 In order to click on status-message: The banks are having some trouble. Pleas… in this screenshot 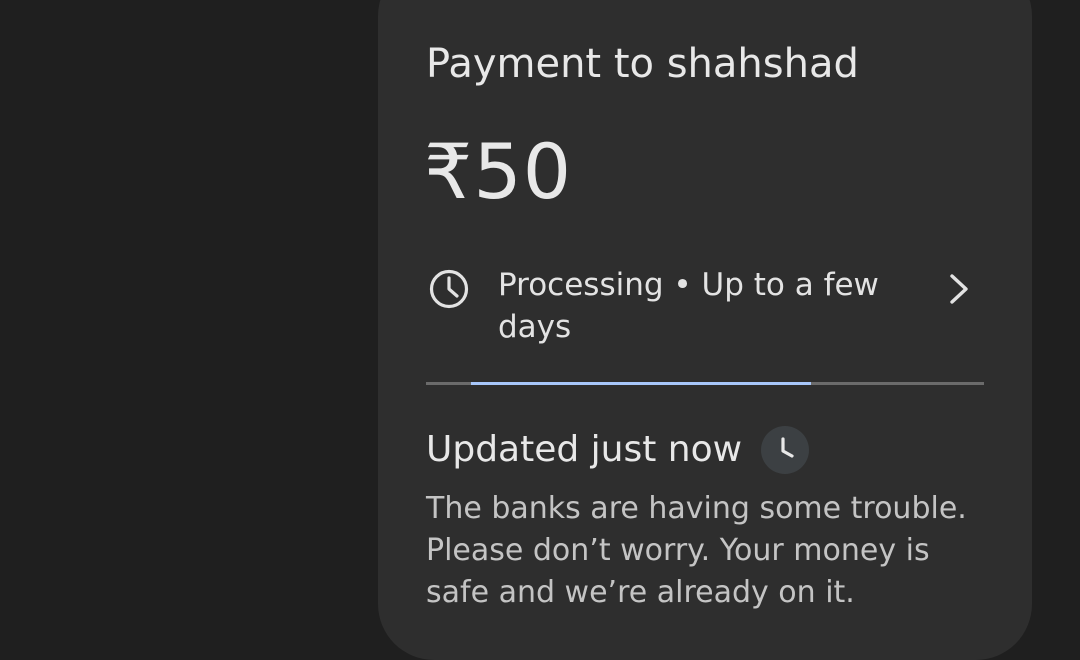, I will do `click(696, 550)`.